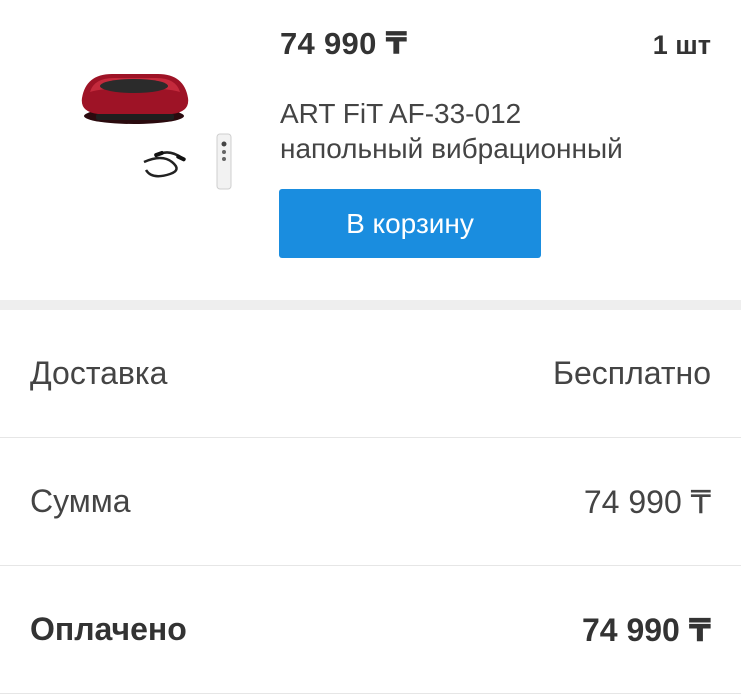  I want to click on paid-label: Оплачено, so click(108, 629).